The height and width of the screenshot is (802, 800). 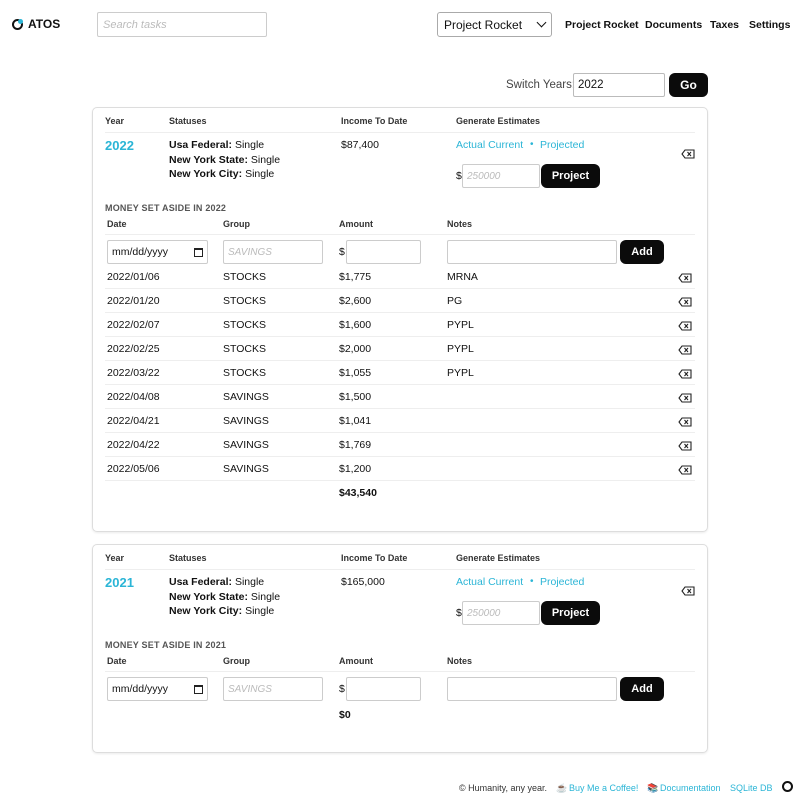 What do you see at coordinates (188, 558) in the screenshot?
I see `col-statuses: Statuses` at bounding box center [188, 558].